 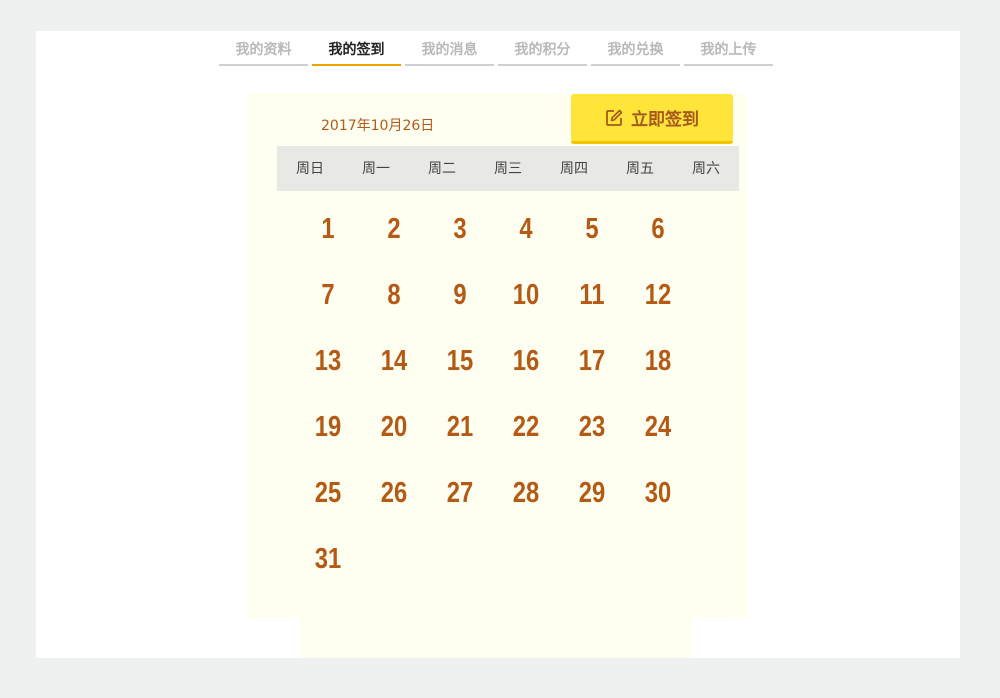 What do you see at coordinates (574, 169) in the screenshot?
I see `weekday-thu: 周四` at bounding box center [574, 169].